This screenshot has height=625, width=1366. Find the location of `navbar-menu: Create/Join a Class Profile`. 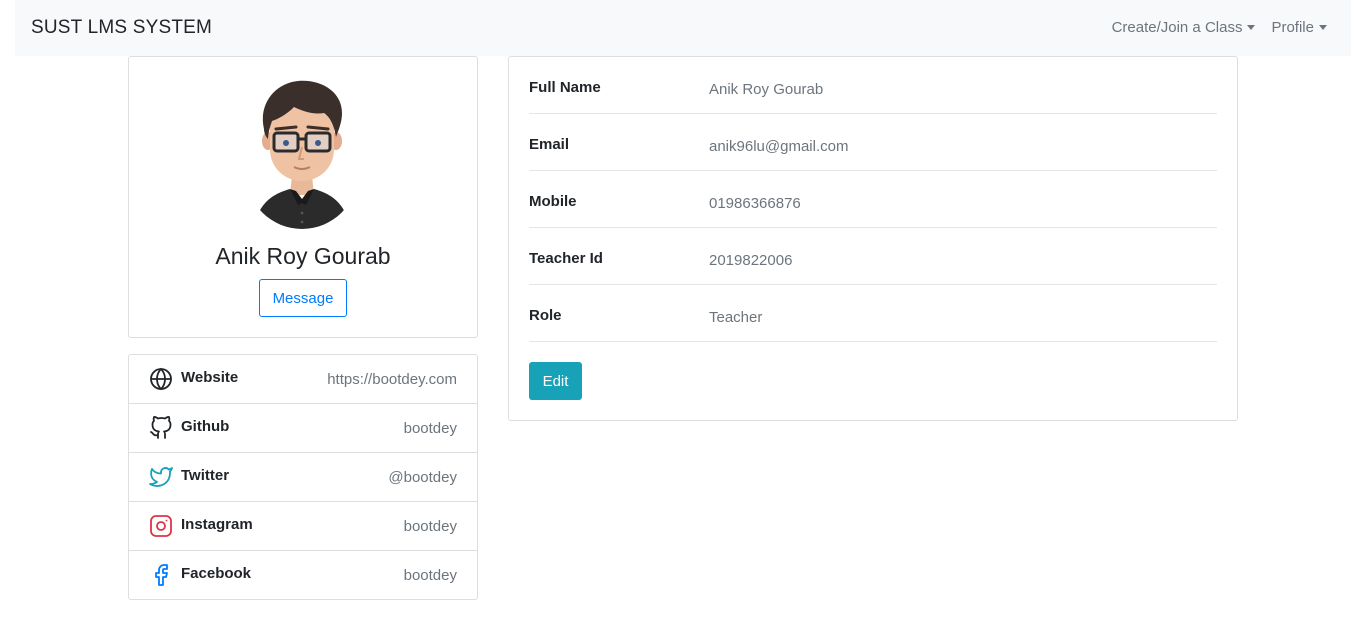

navbar-menu: Create/Join a Class Profile is located at coordinates (1219, 27).